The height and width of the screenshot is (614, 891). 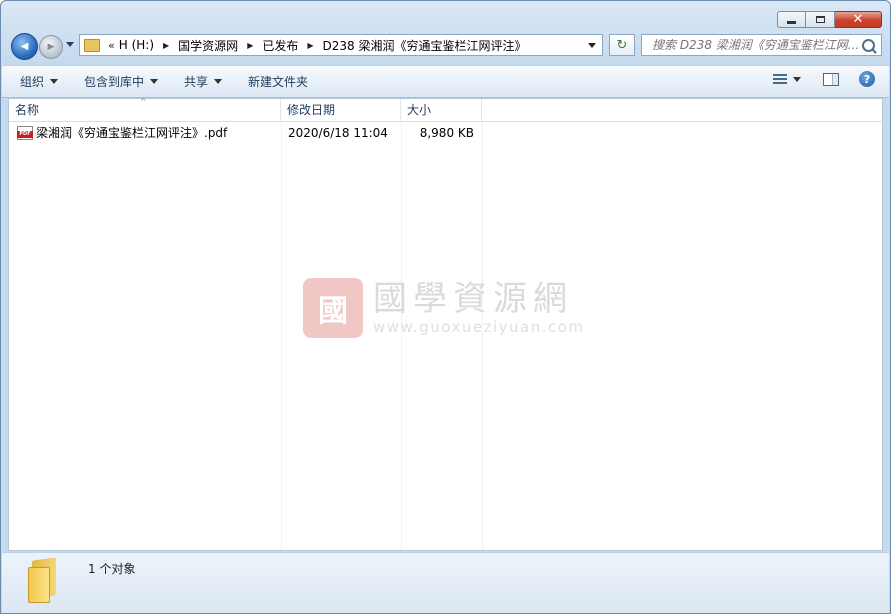 What do you see at coordinates (132, 133) in the screenshot?
I see `file-name: 梁湘润《穷通宝鉴栏江网评注》.pdf` at bounding box center [132, 133].